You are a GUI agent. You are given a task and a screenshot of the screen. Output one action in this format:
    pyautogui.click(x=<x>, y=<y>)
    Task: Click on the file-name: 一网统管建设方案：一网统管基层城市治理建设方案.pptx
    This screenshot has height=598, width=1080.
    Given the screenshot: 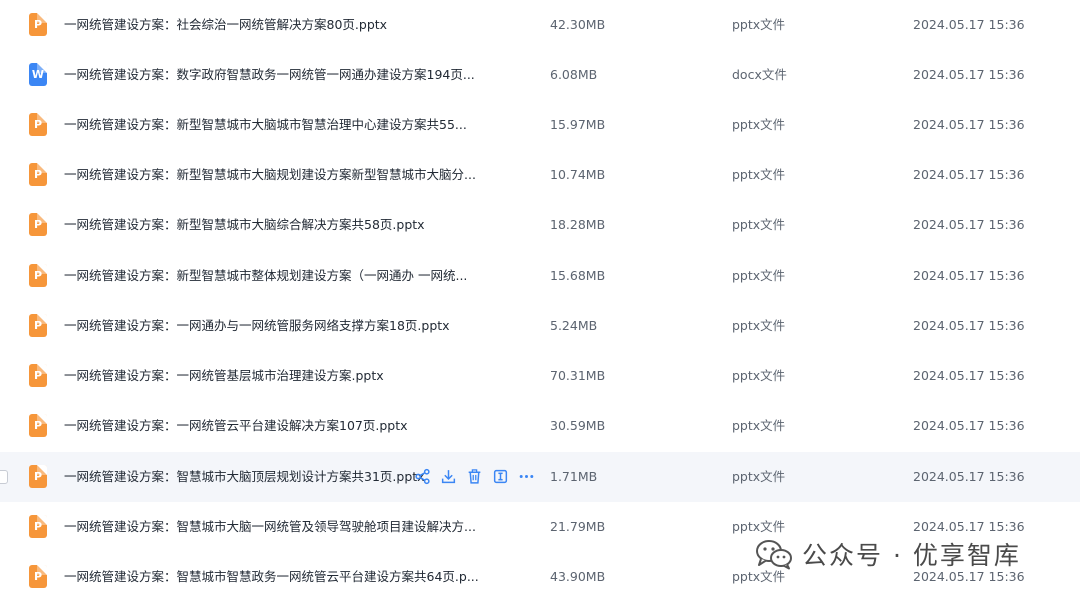 What is the action you would take?
    pyautogui.click(x=224, y=376)
    